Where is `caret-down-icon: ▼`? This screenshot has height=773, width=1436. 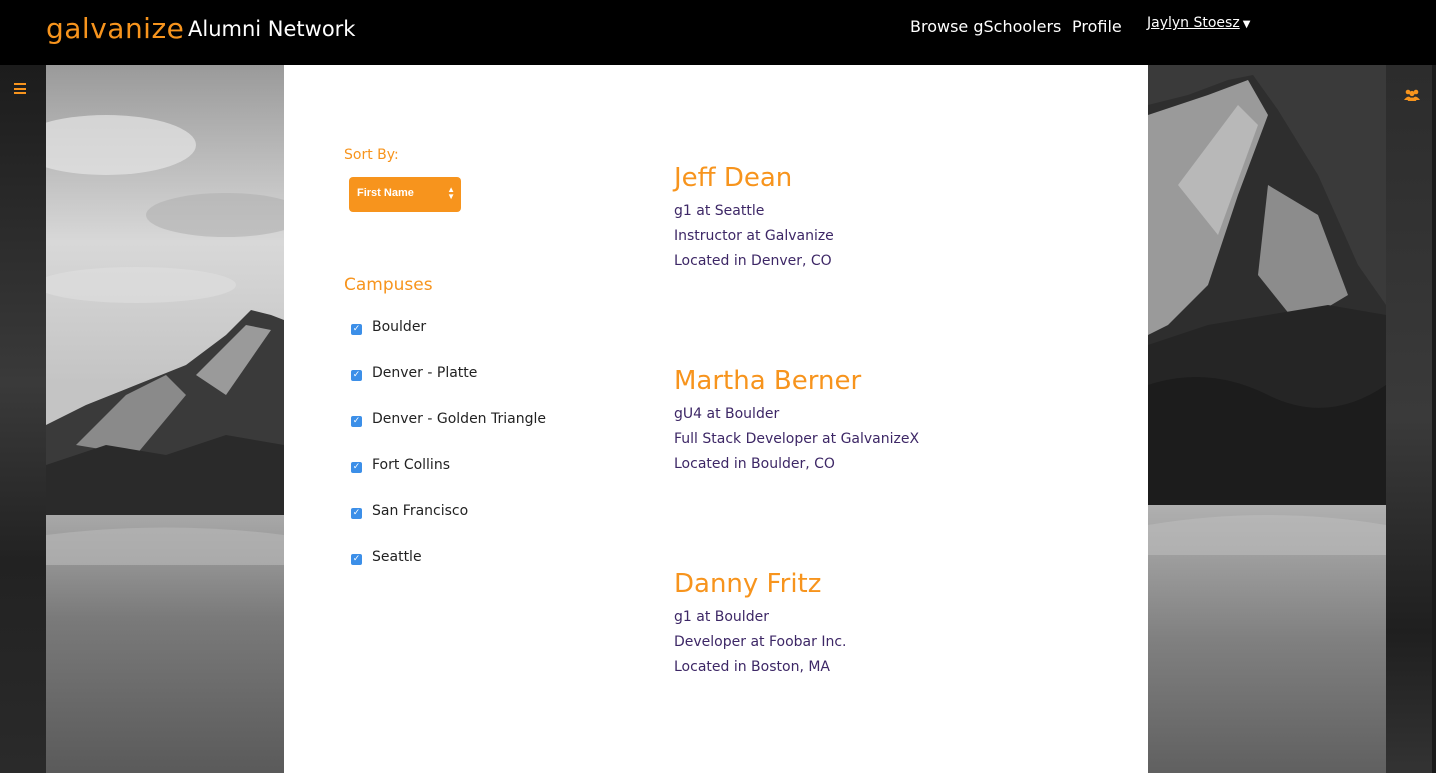
caret-down-icon: ▼ is located at coordinates (1246, 24).